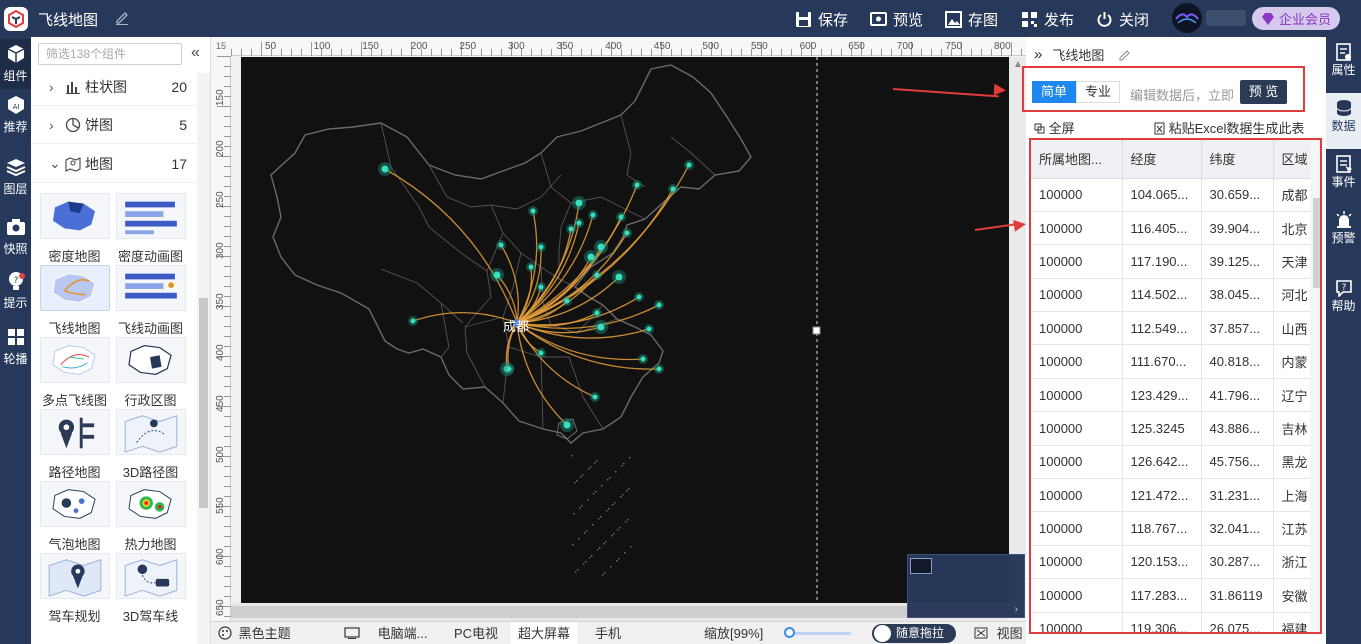 The image size is (1361, 644). I want to click on table-row: 100000 117.283... 31.86119 安徽, so click(1175, 595).